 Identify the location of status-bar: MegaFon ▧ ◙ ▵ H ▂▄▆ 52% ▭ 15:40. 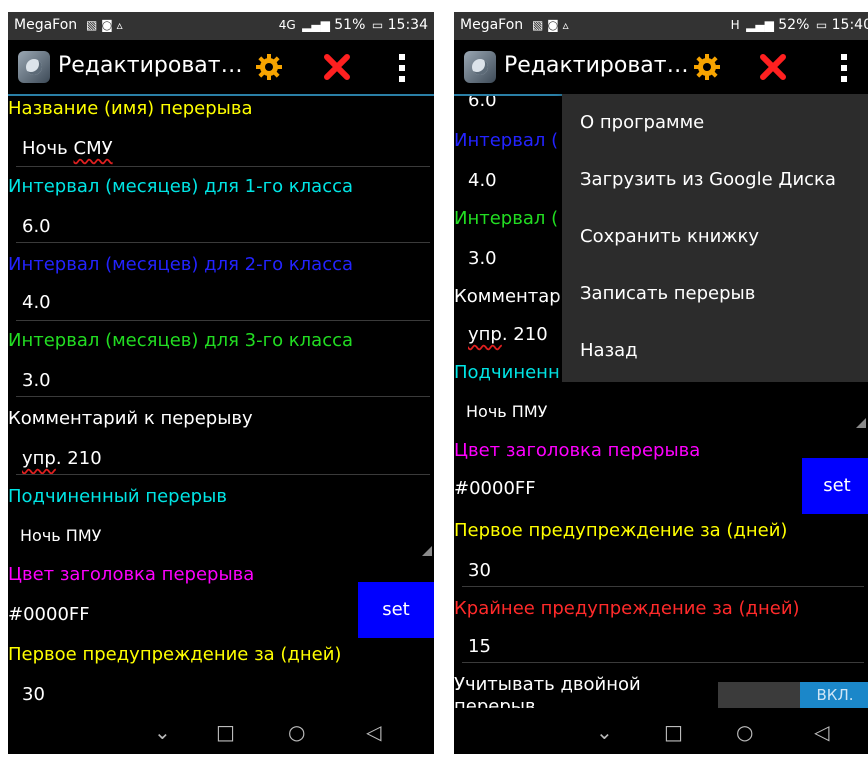
(661, 26).